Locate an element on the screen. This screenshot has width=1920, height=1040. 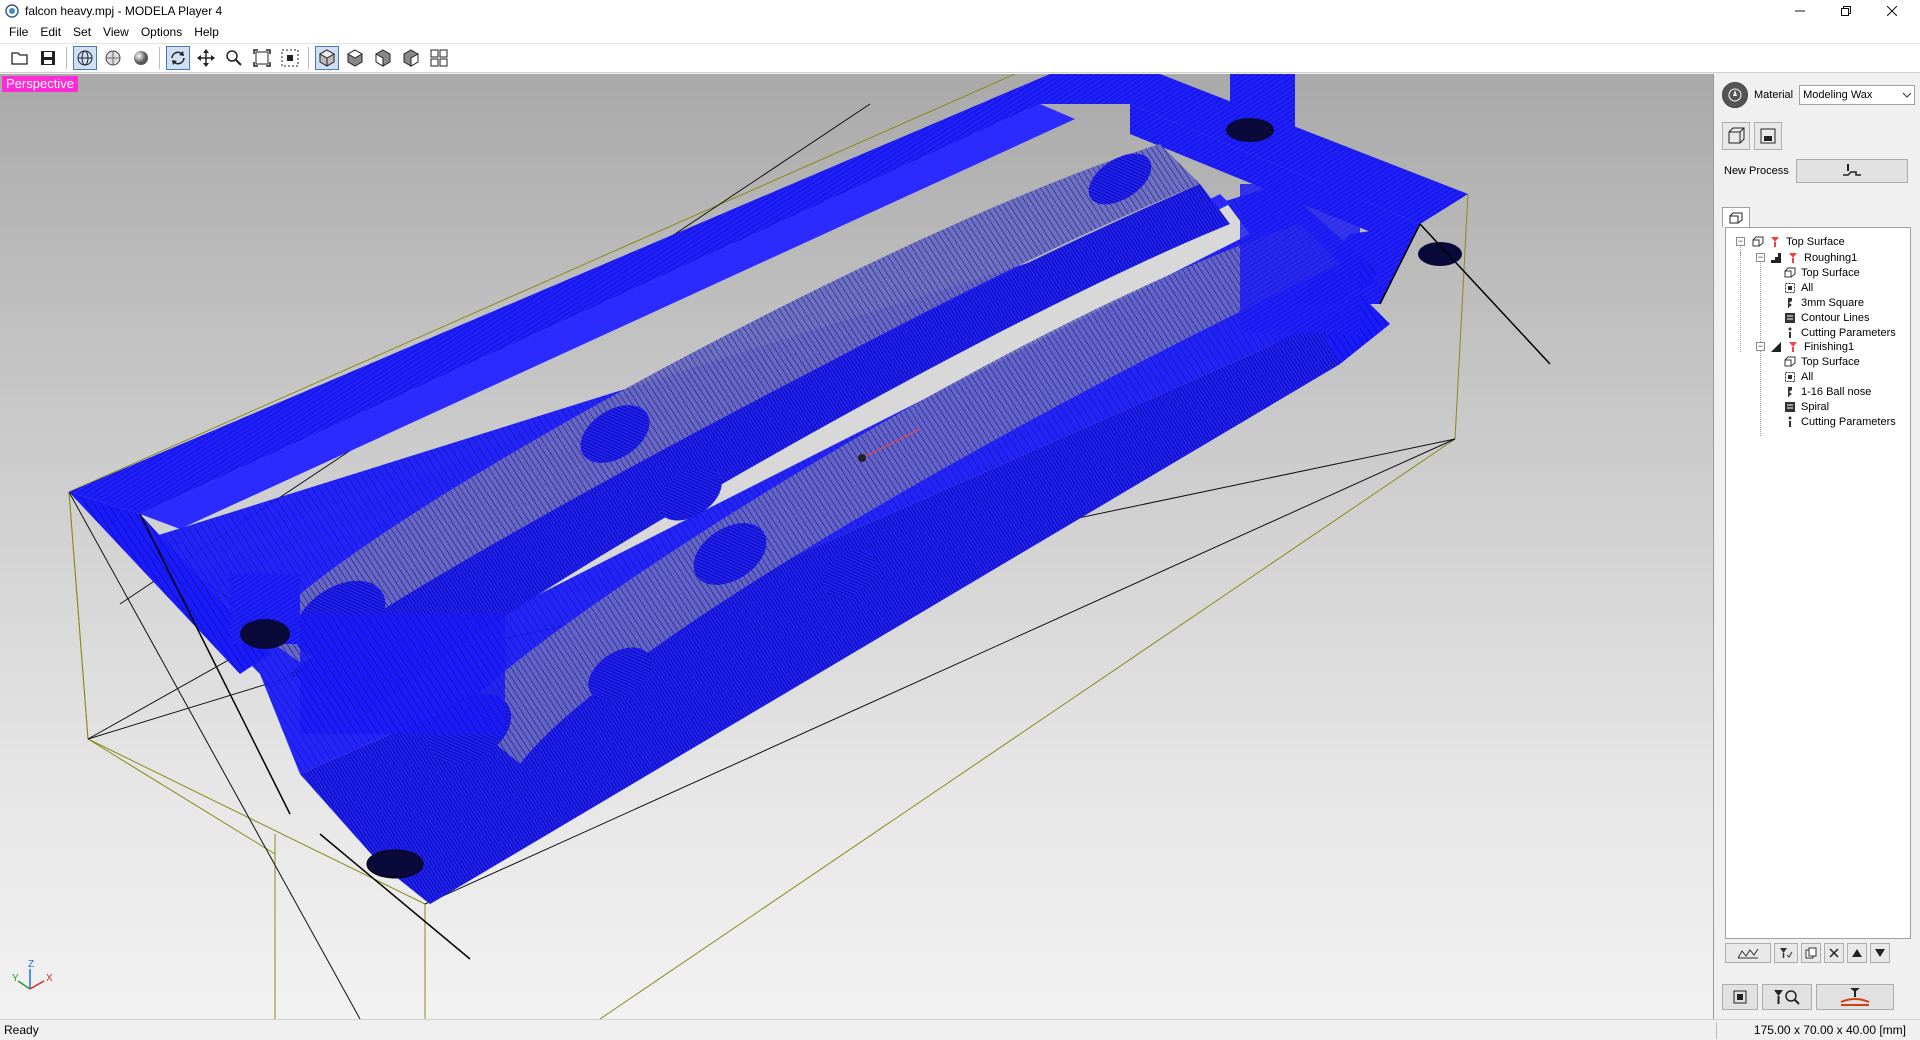
iso-view-icon is located at coordinates (327, 58).